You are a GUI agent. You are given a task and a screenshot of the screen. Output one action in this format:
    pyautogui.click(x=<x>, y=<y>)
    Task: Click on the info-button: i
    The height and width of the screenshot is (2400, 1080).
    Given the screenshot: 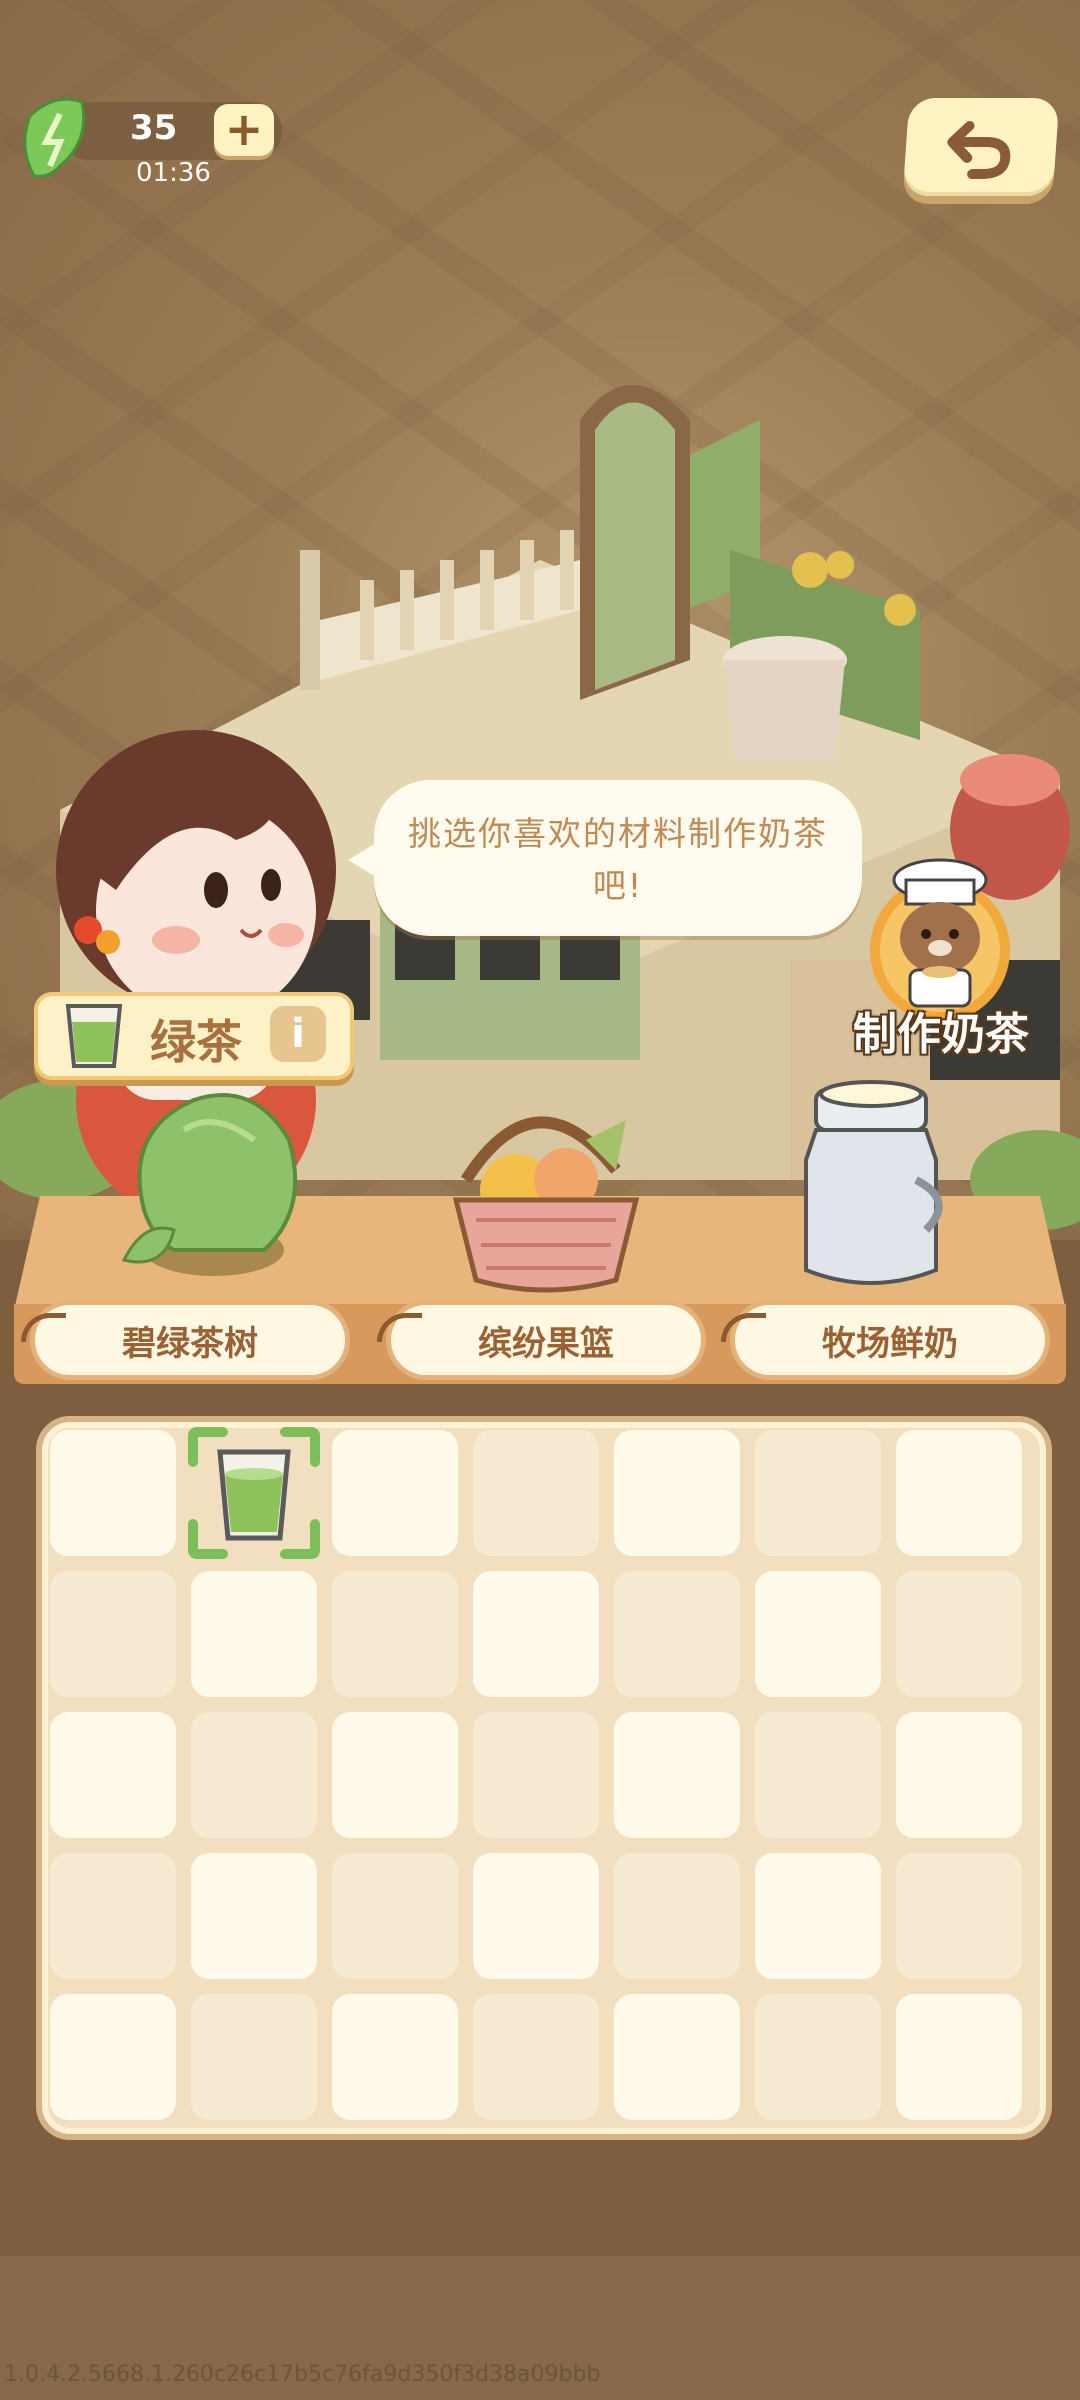 What is the action you would take?
    pyautogui.click(x=298, y=1034)
    